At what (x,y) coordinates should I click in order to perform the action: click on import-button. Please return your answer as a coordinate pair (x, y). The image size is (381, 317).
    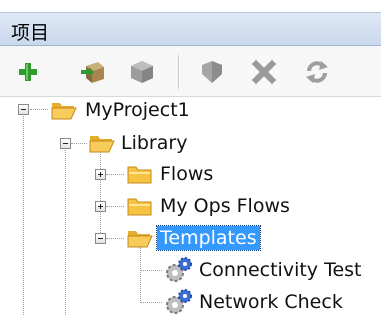
    Looking at the image, I should click on (92, 72).